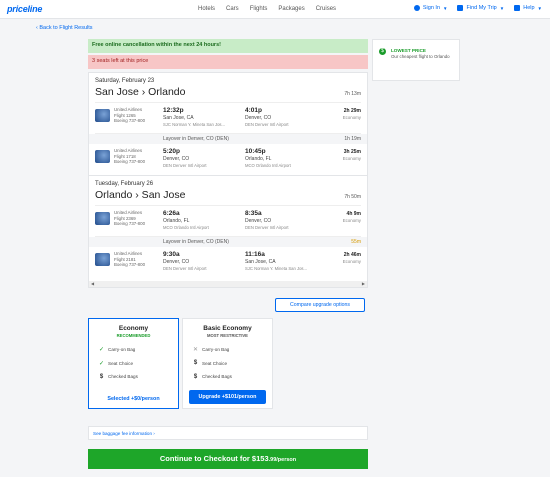  Describe the element at coordinates (214, 458) in the screenshot. I see `checkout-label: Continue to Checkout for $153` at that location.